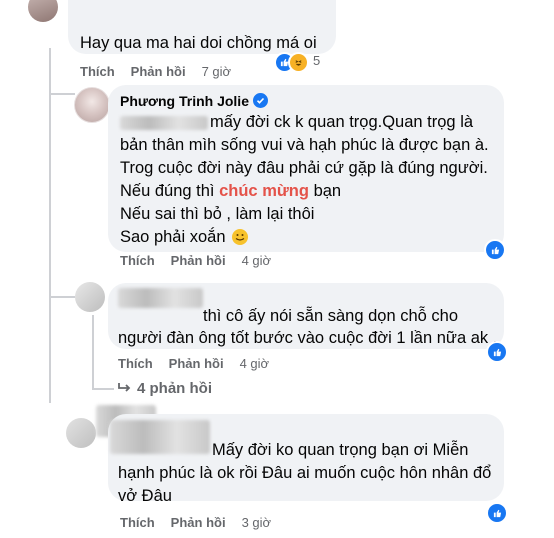 Image resolution: width=554 pixels, height=538 pixels. Describe the element at coordinates (240, 237) in the screenshot. I see `grin-emoji-icon` at that location.